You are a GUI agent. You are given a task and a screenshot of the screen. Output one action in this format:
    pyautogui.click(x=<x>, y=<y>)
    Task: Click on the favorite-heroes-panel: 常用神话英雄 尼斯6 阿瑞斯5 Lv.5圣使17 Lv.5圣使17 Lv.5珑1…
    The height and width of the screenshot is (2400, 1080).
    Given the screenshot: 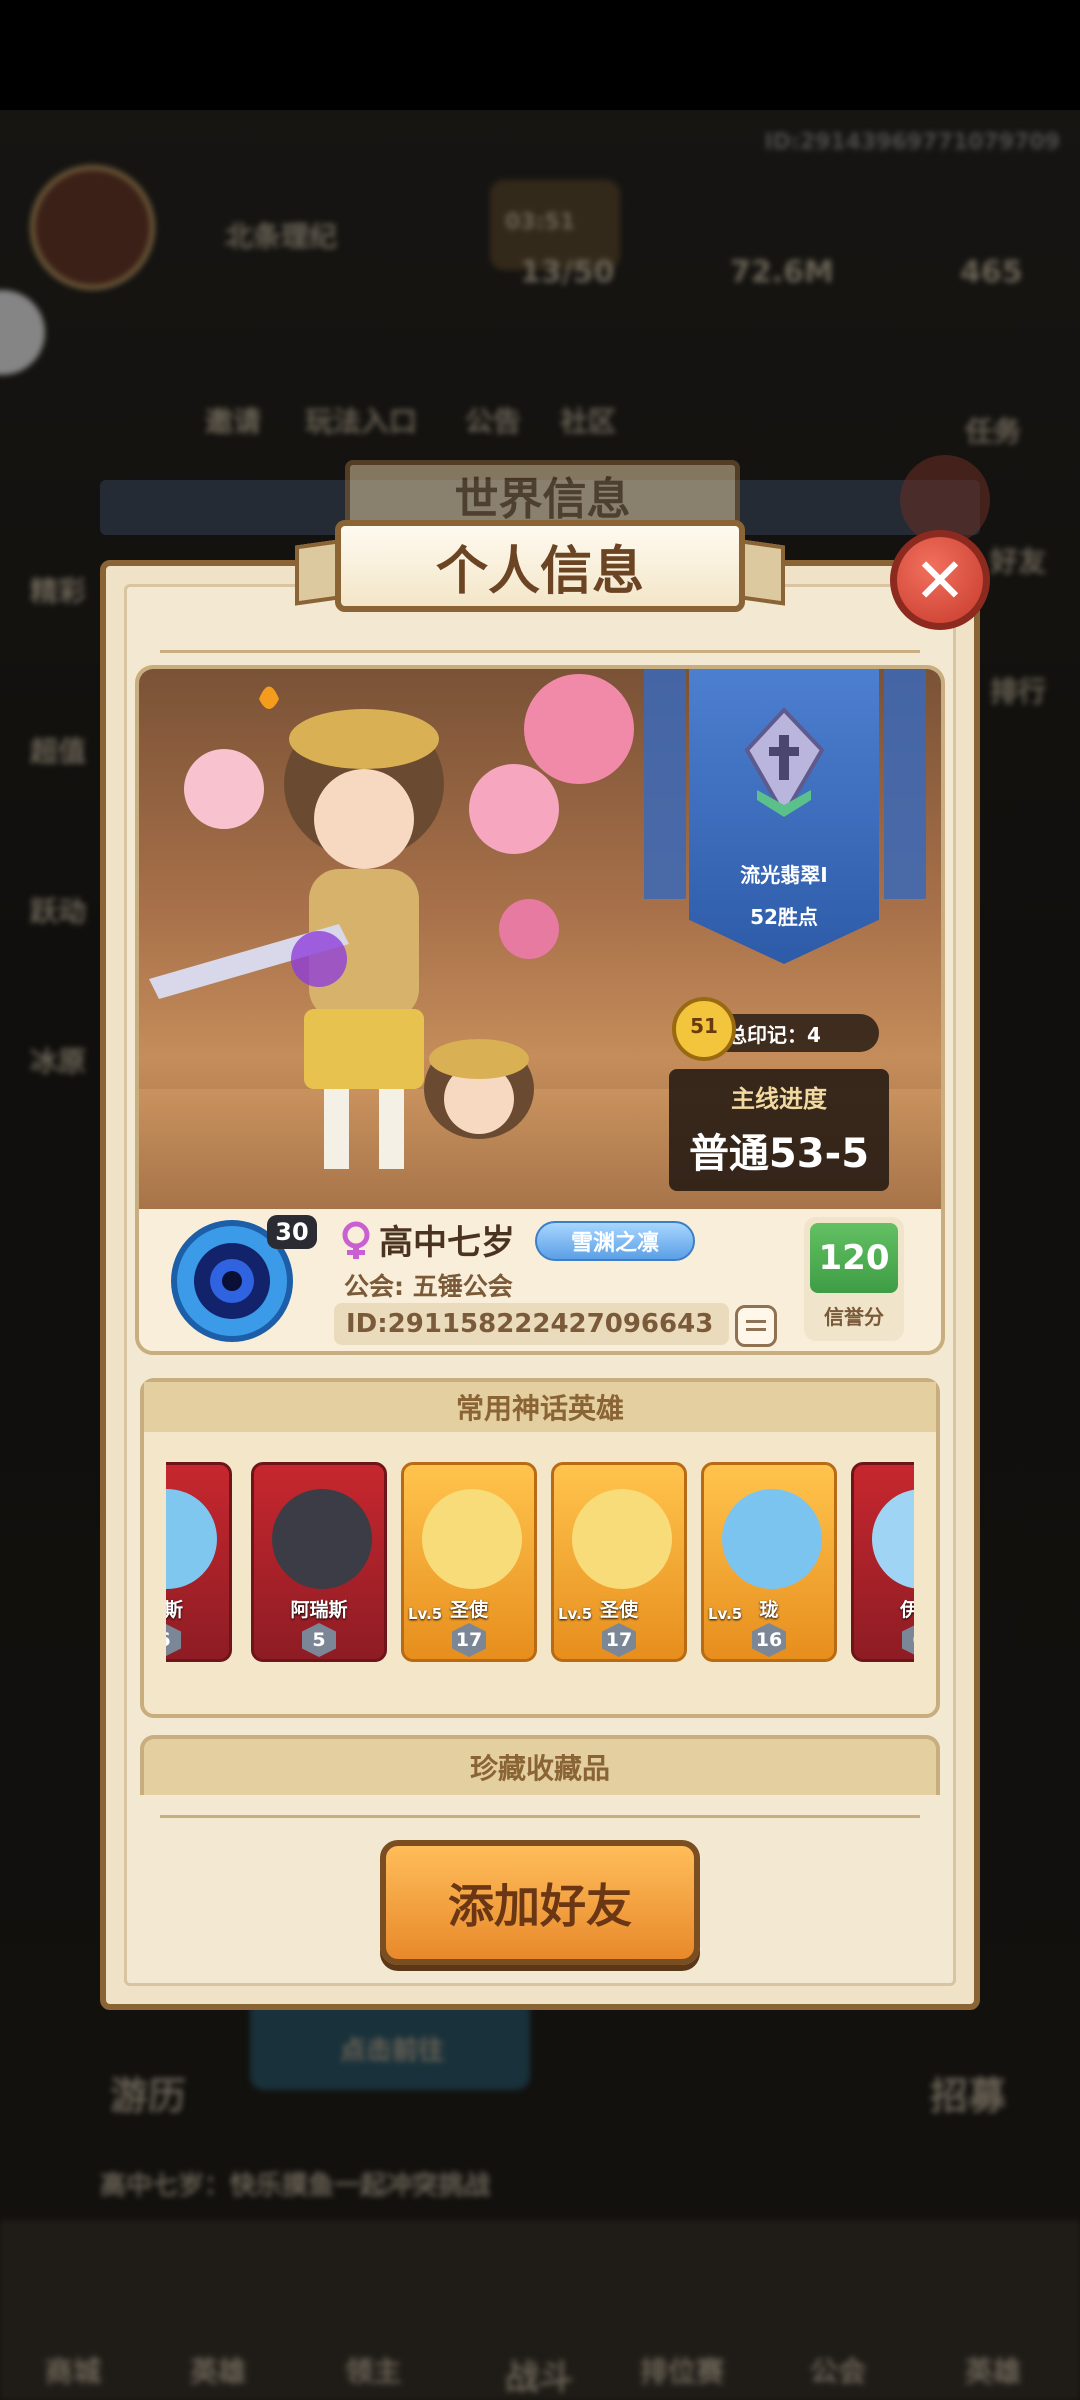 What is the action you would take?
    pyautogui.click(x=540, y=1548)
    